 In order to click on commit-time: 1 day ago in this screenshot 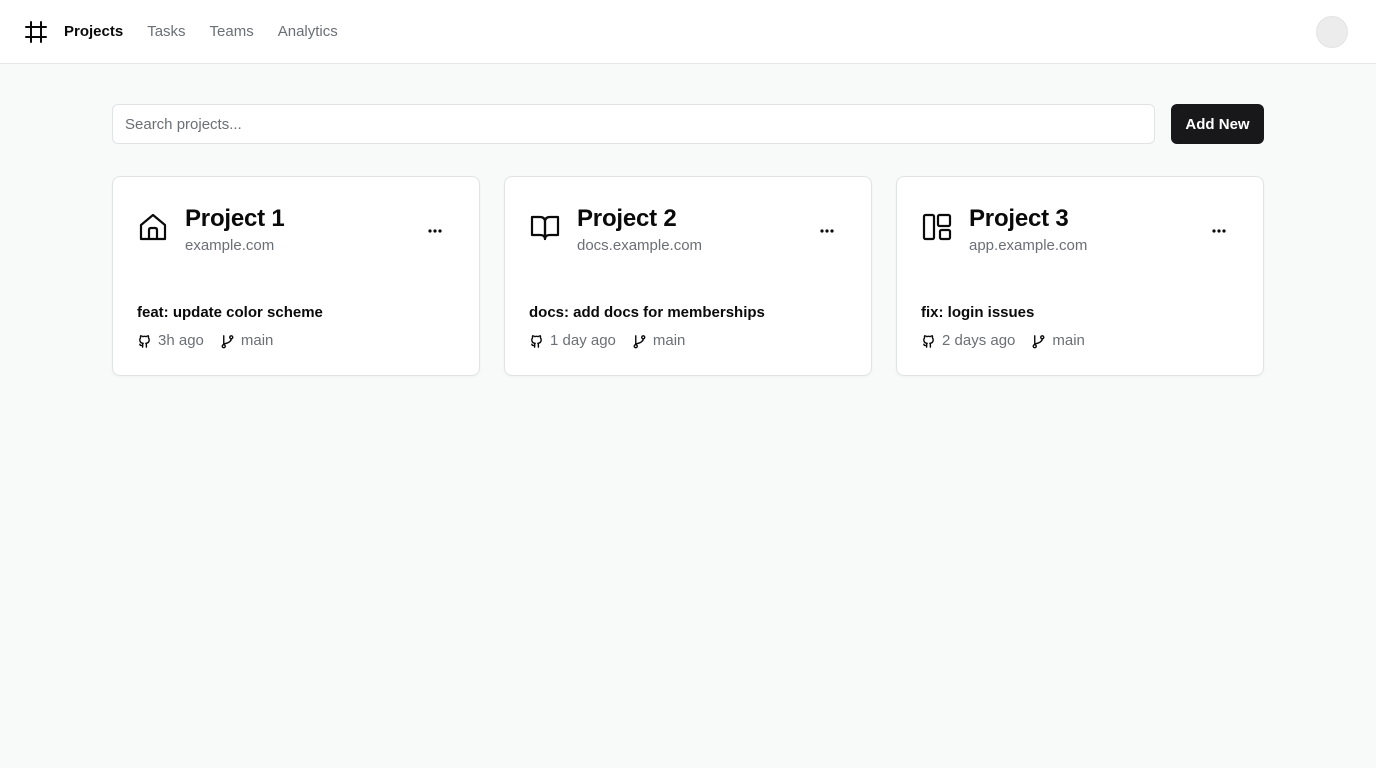, I will do `click(572, 341)`.